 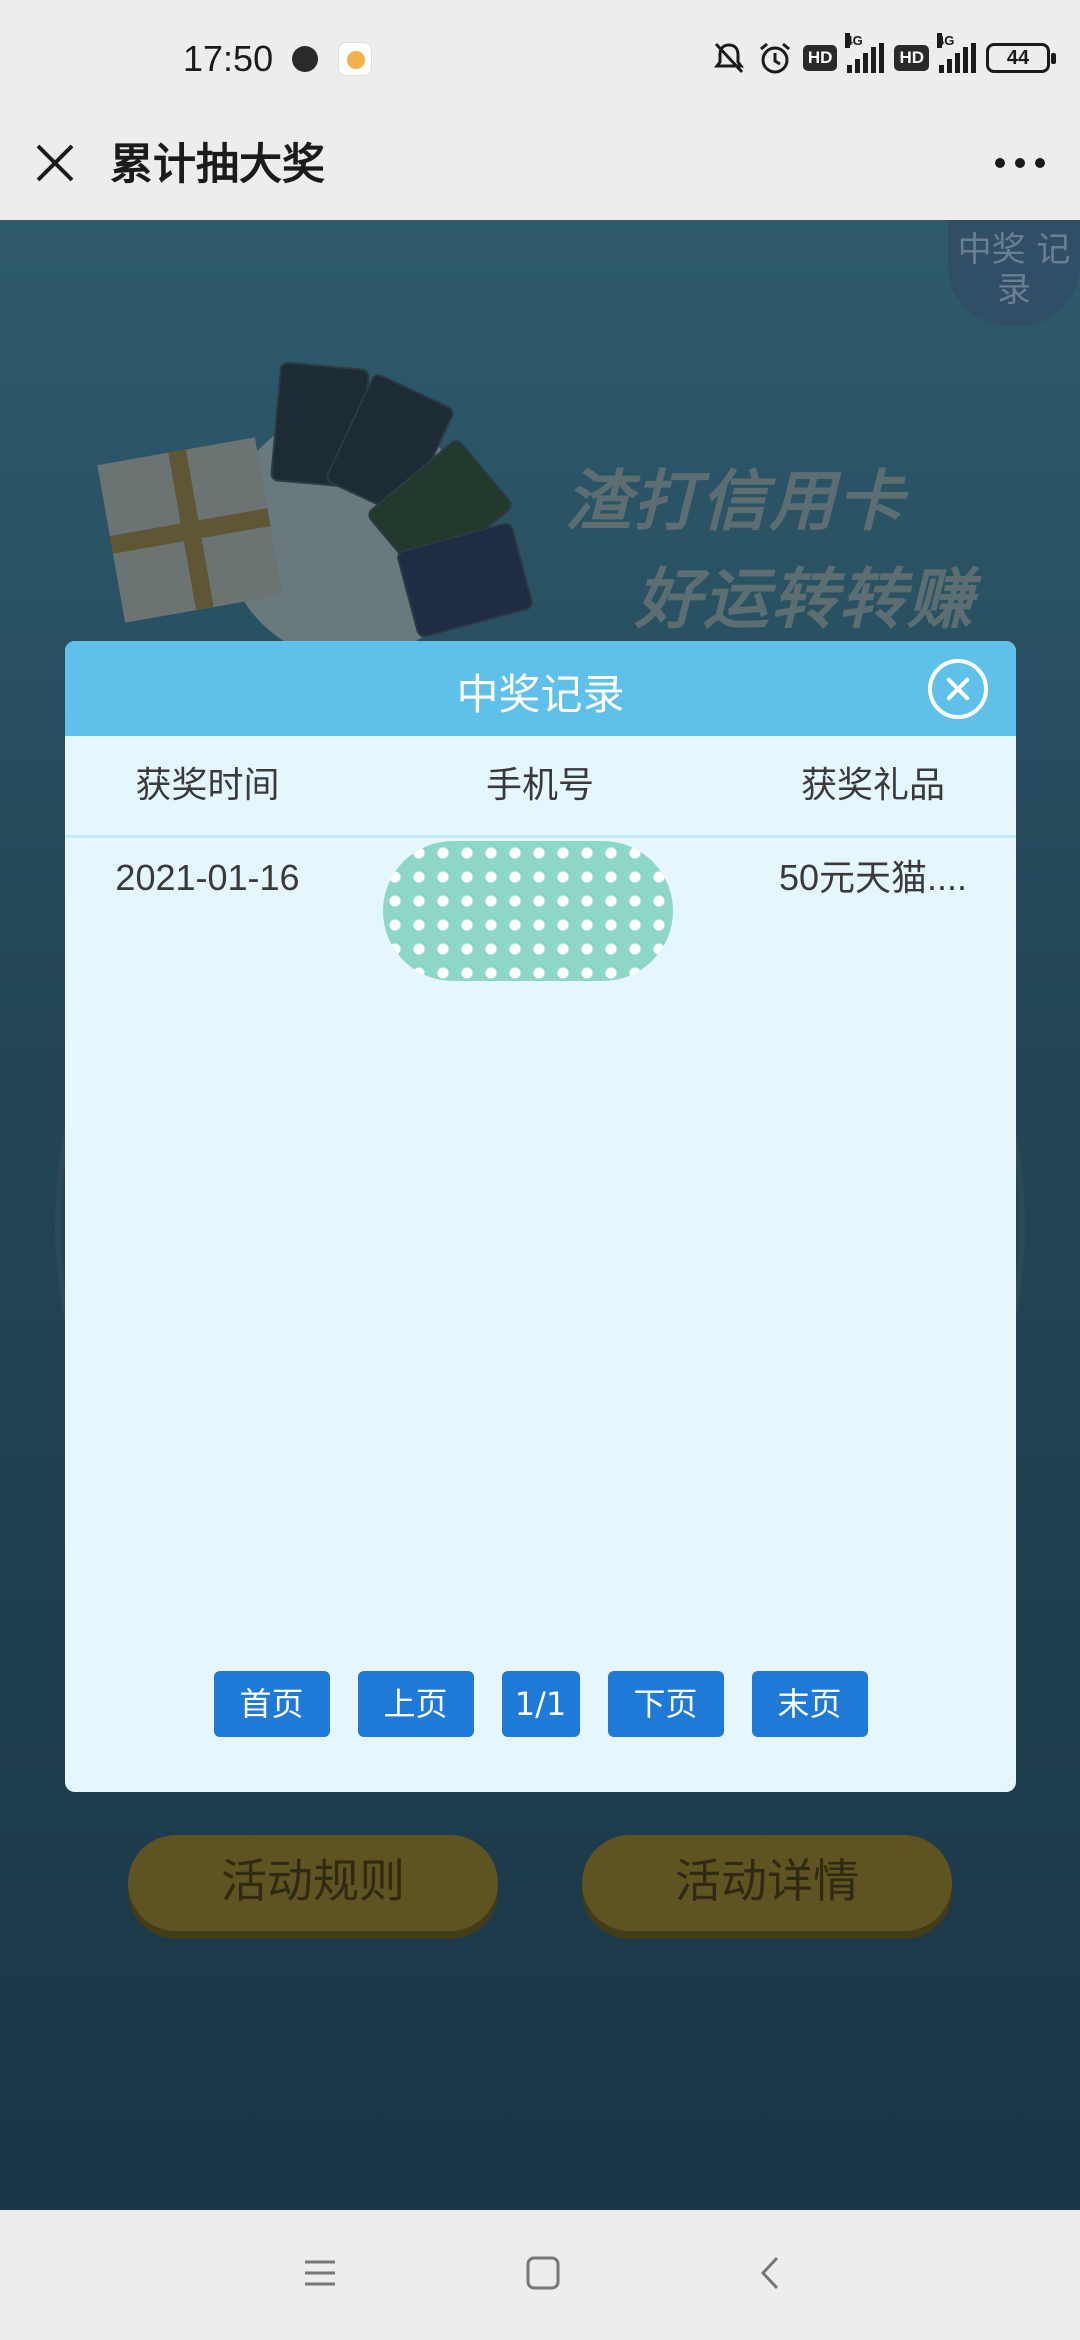 What do you see at coordinates (775, 58) in the screenshot?
I see `alarm-icon` at bounding box center [775, 58].